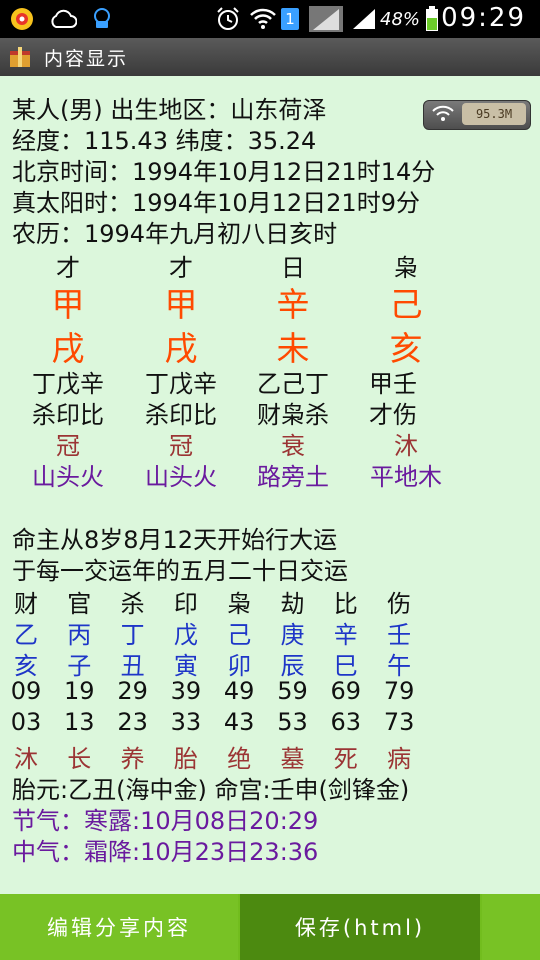 The height and width of the screenshot is (960, 540). I want to click on dayun-age: 79, so click(399, 691).